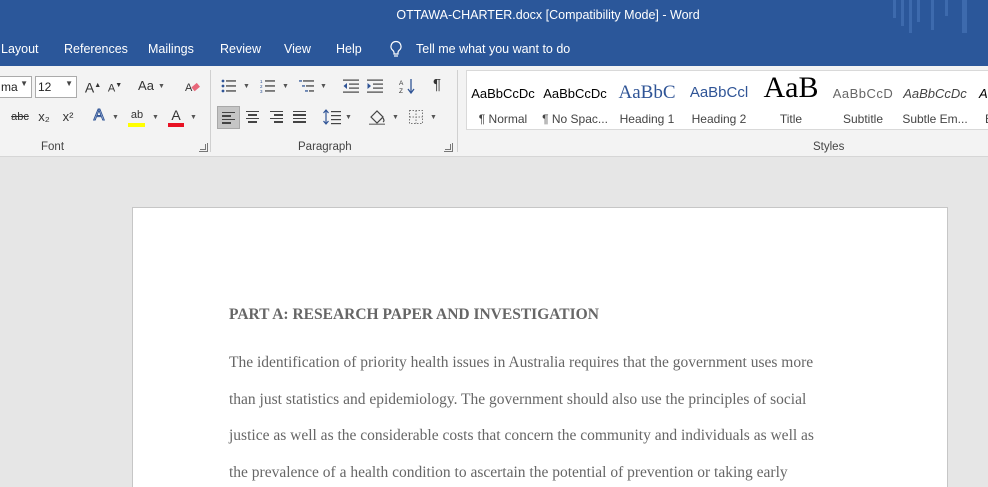 The height and width of the screenshot is (487, 988). What do you see at coordinates (863, 119) in the screenshot?
I see `style-name: Subtitle` at bounding box center [863, 119].